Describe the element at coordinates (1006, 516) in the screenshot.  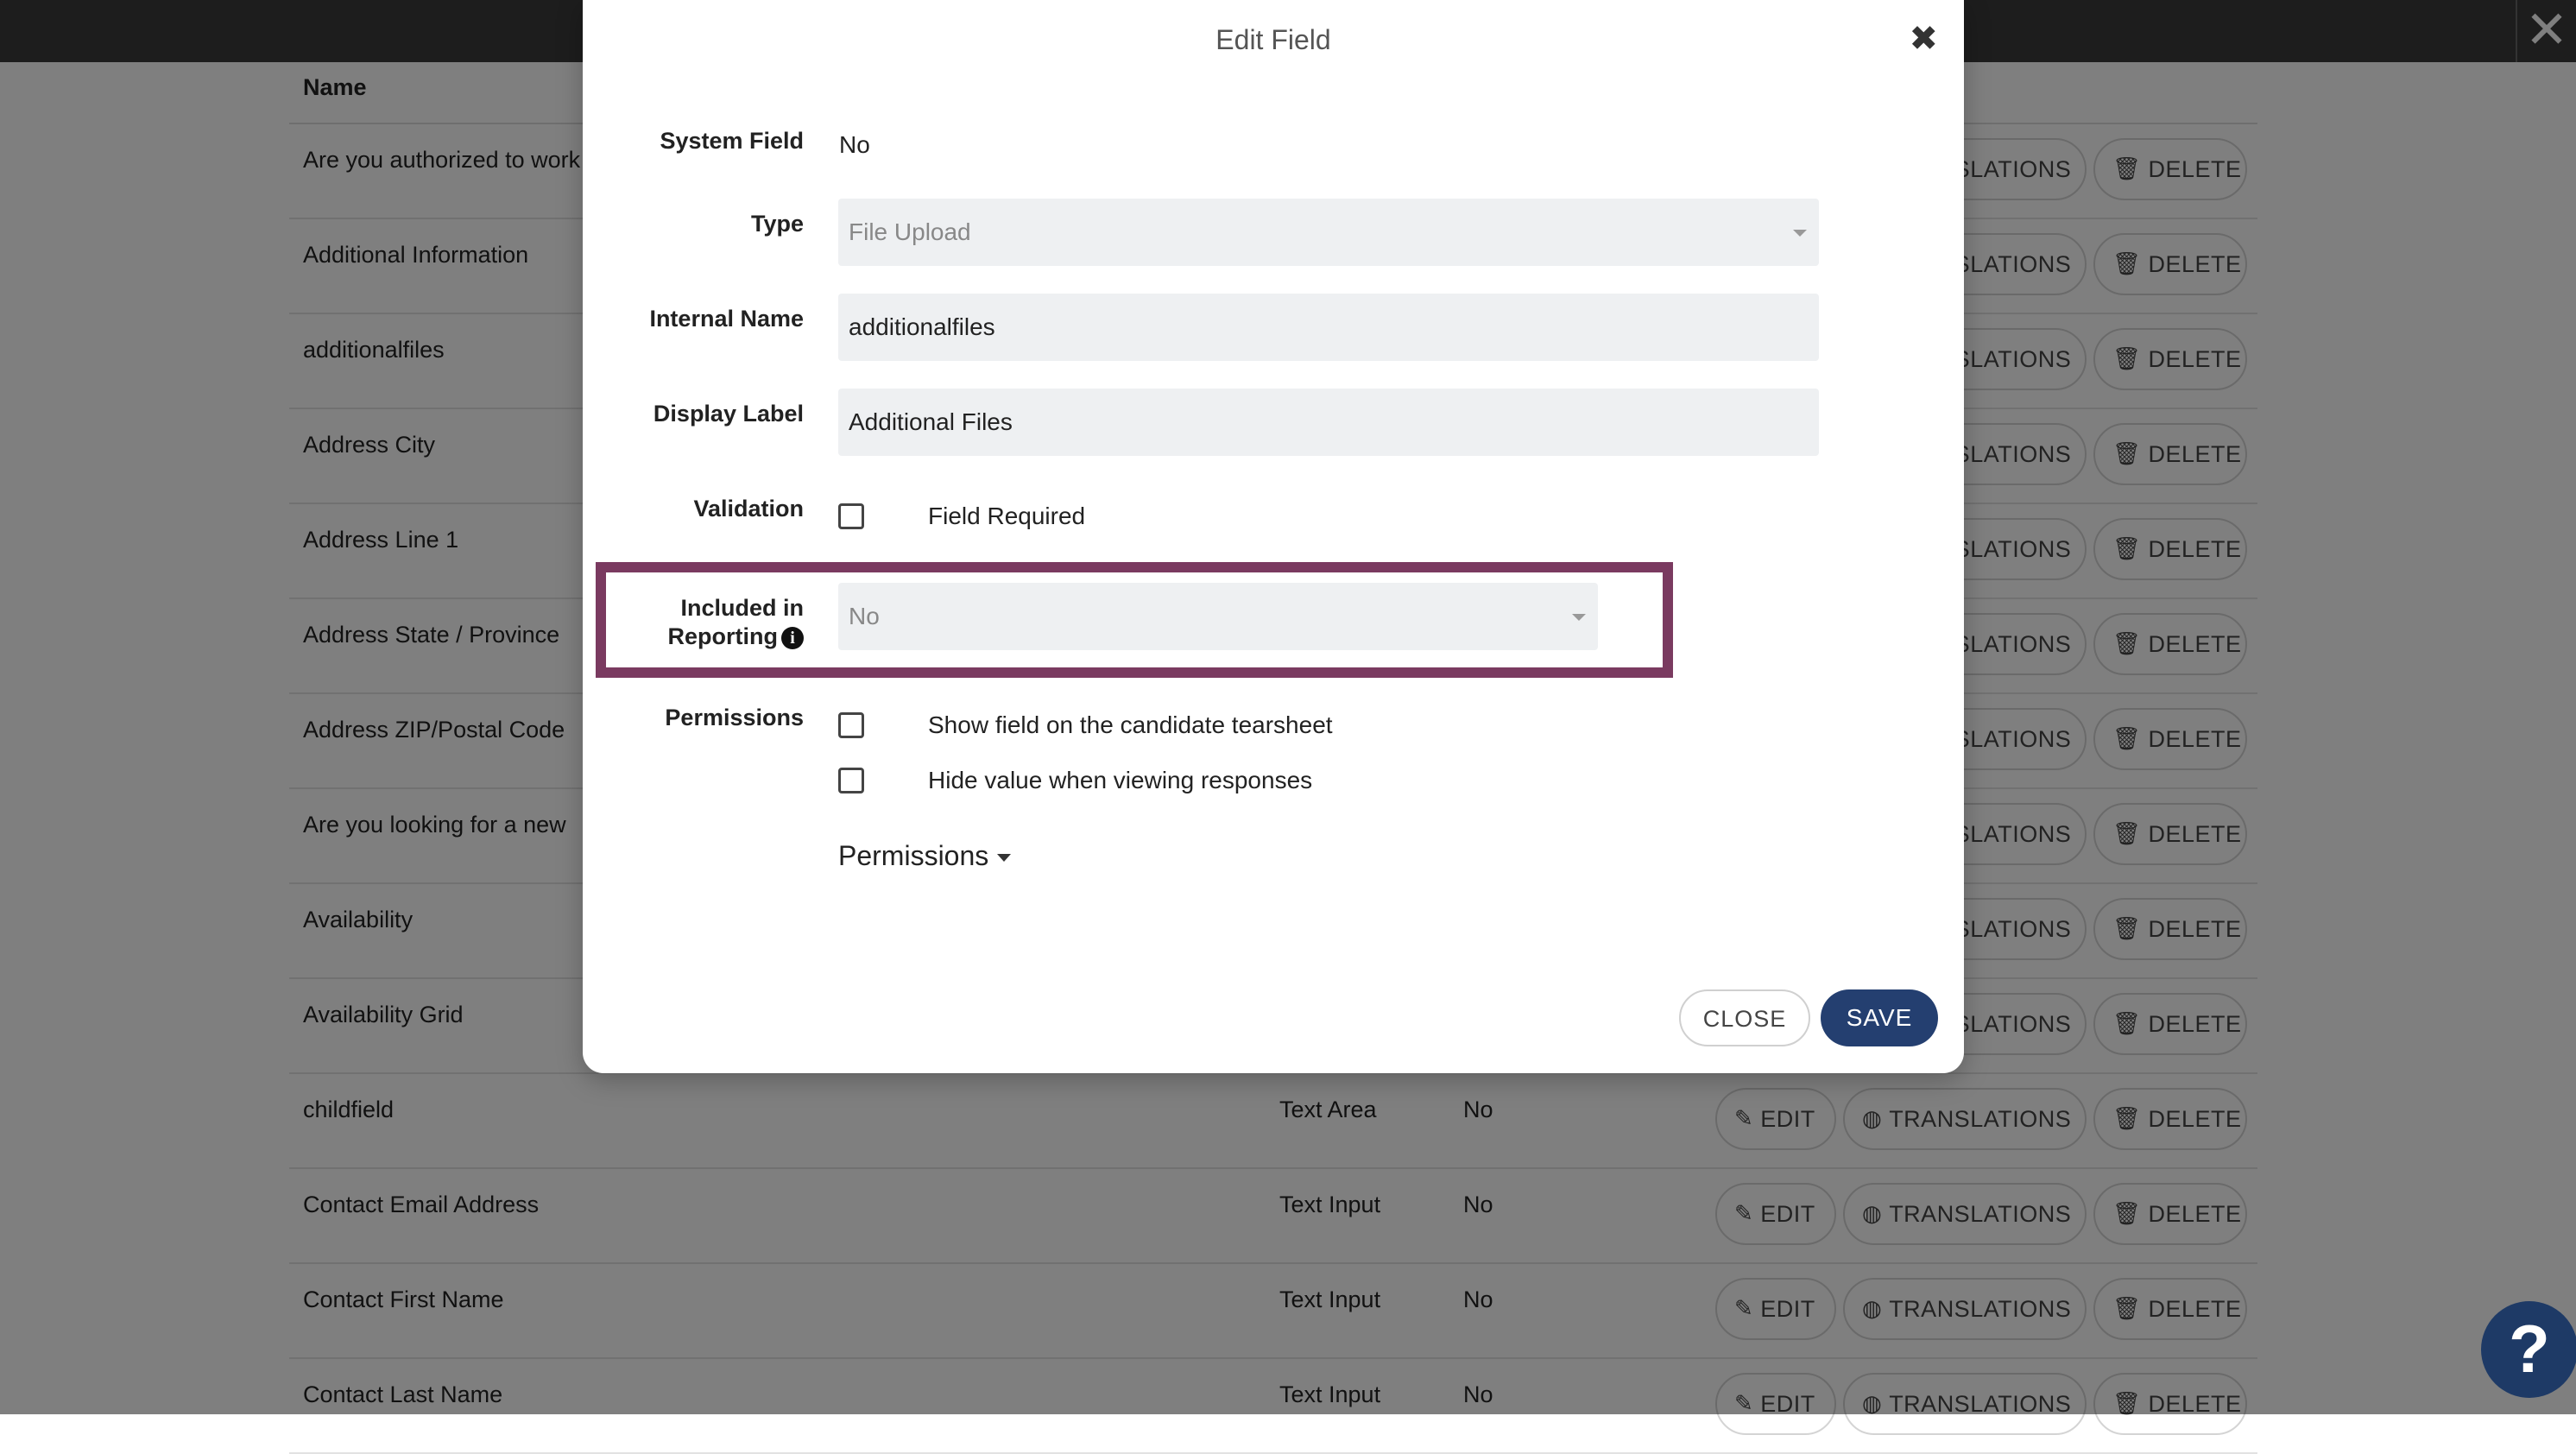
I see `field-required-label: Field Required` at that location.